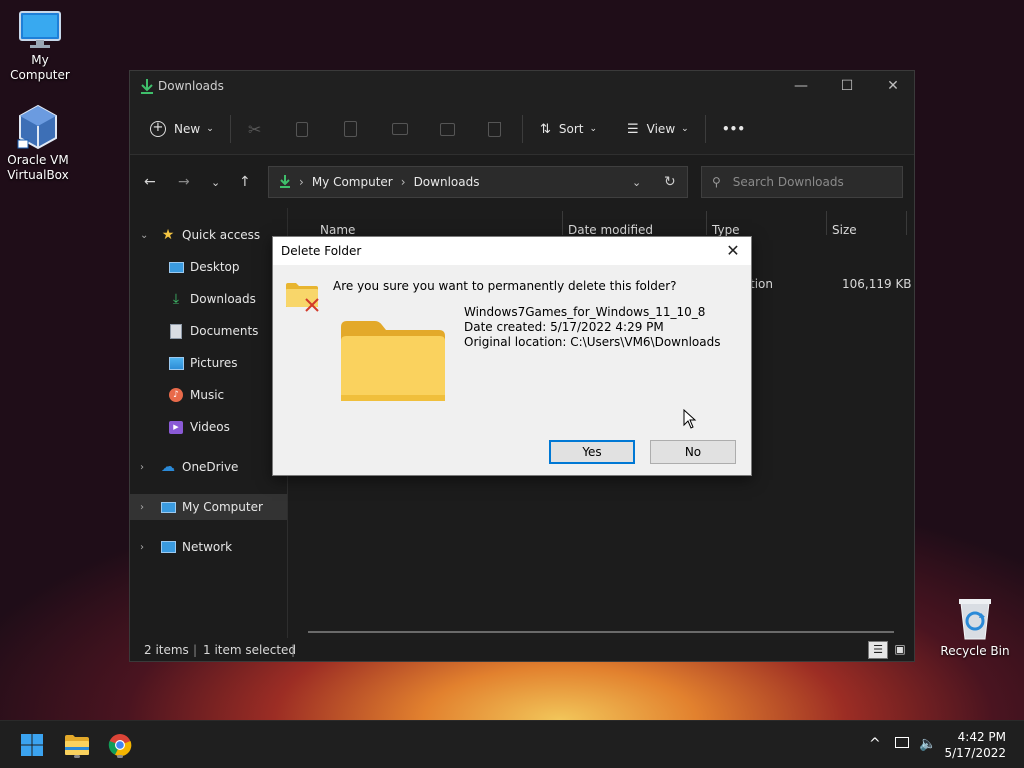  Describe the element at coordinates (761, 284) in the screenshot. I see `file-row-type: tion` at that location.